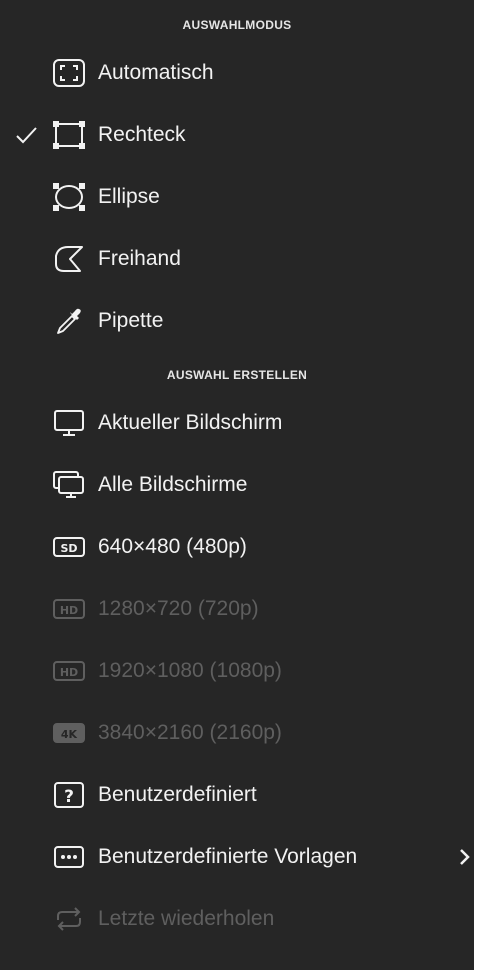 This screenshot has height=970, width=487. Describe the element at coordinates (75, 135) in the screenshot. I see `rectangle-icon` at that location.